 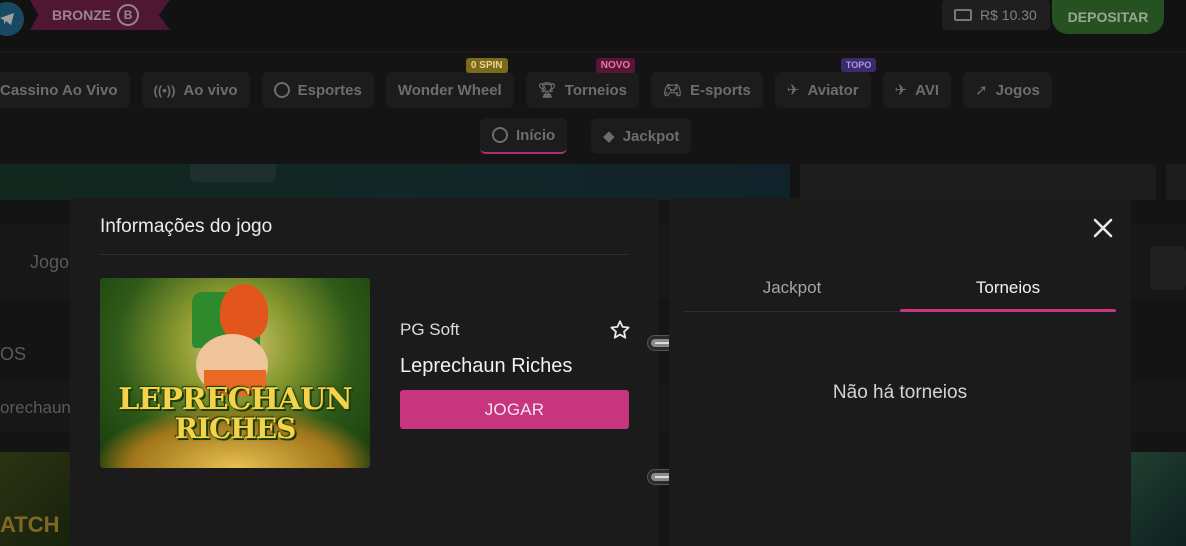 What do you see at coordinates (13, 354) in the screenshot?
I see `bg-section-title: OS` at bounding box center [13, 354].